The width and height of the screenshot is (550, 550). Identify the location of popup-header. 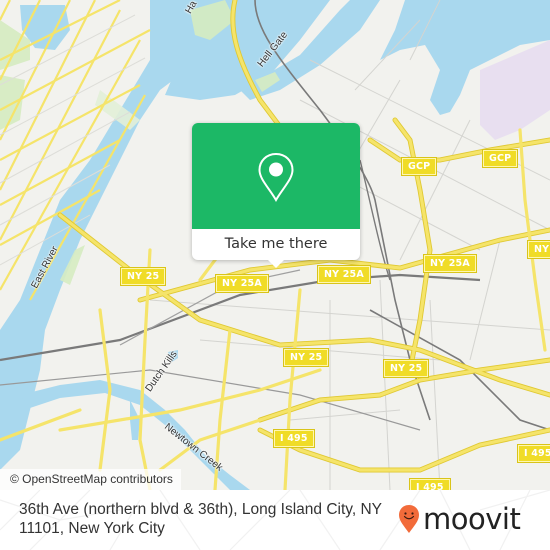
(276, 176).